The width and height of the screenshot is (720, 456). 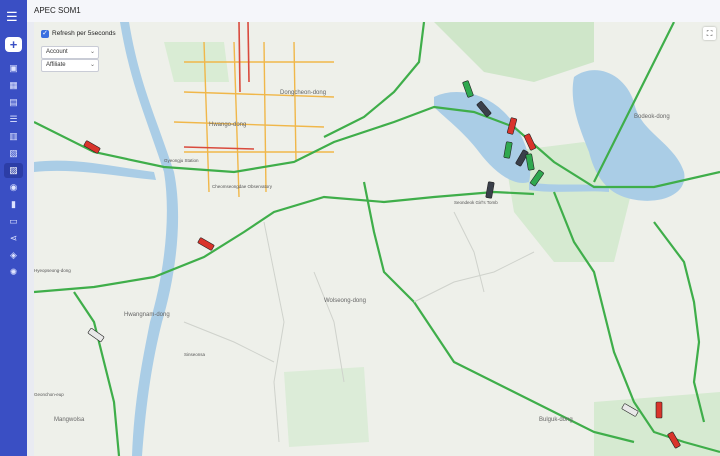 What do you see at coordinates (147, 315) in the screenshot?
I see `place-label: Hwangnam-dong` at bounding box center [147, 315].